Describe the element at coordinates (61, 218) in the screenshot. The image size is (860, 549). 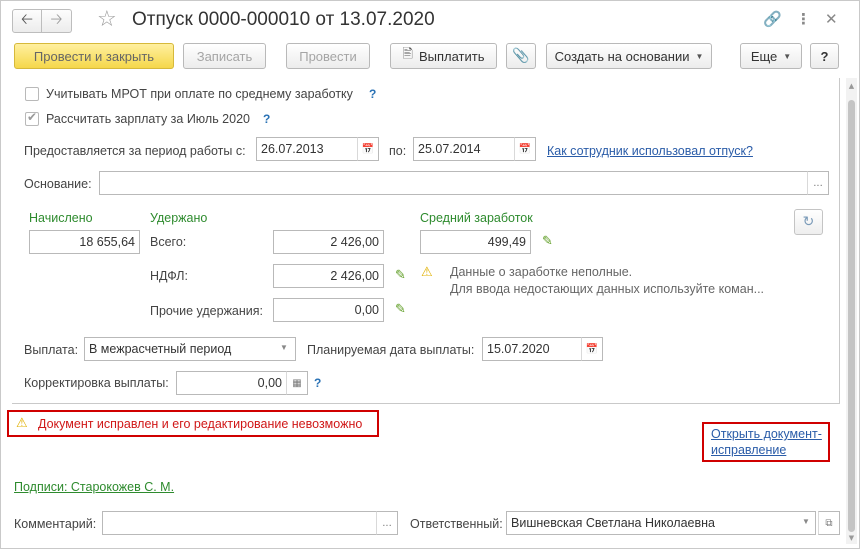
I see `accrued-label: Начислено` at that location.